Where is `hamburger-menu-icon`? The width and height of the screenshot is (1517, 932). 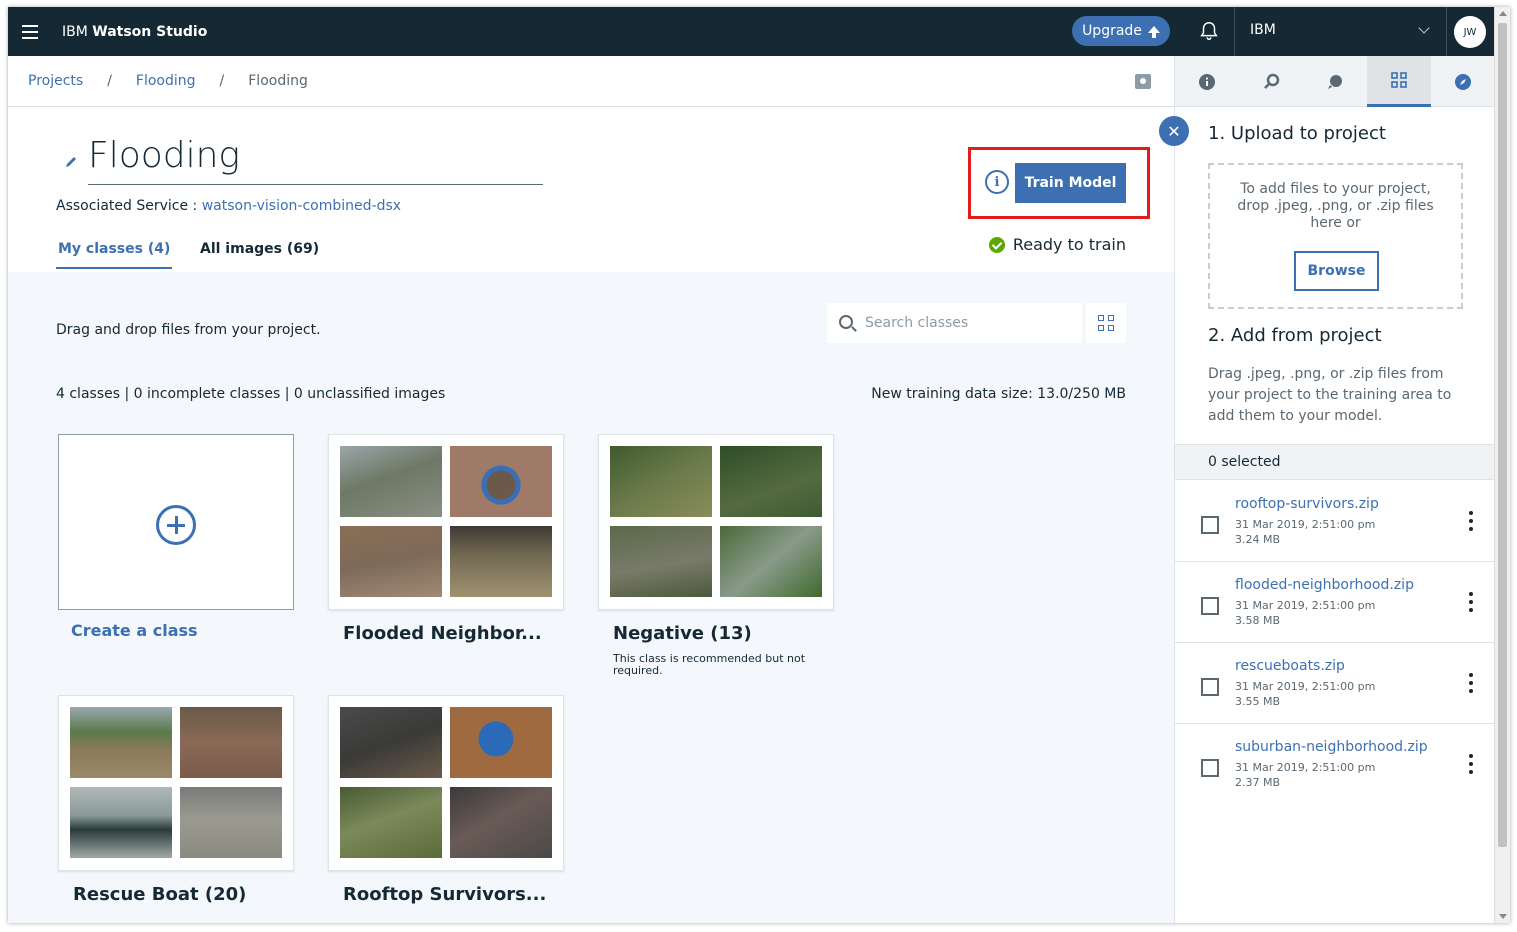 hamburger-menu-icon is located at coordinates (30, 31).